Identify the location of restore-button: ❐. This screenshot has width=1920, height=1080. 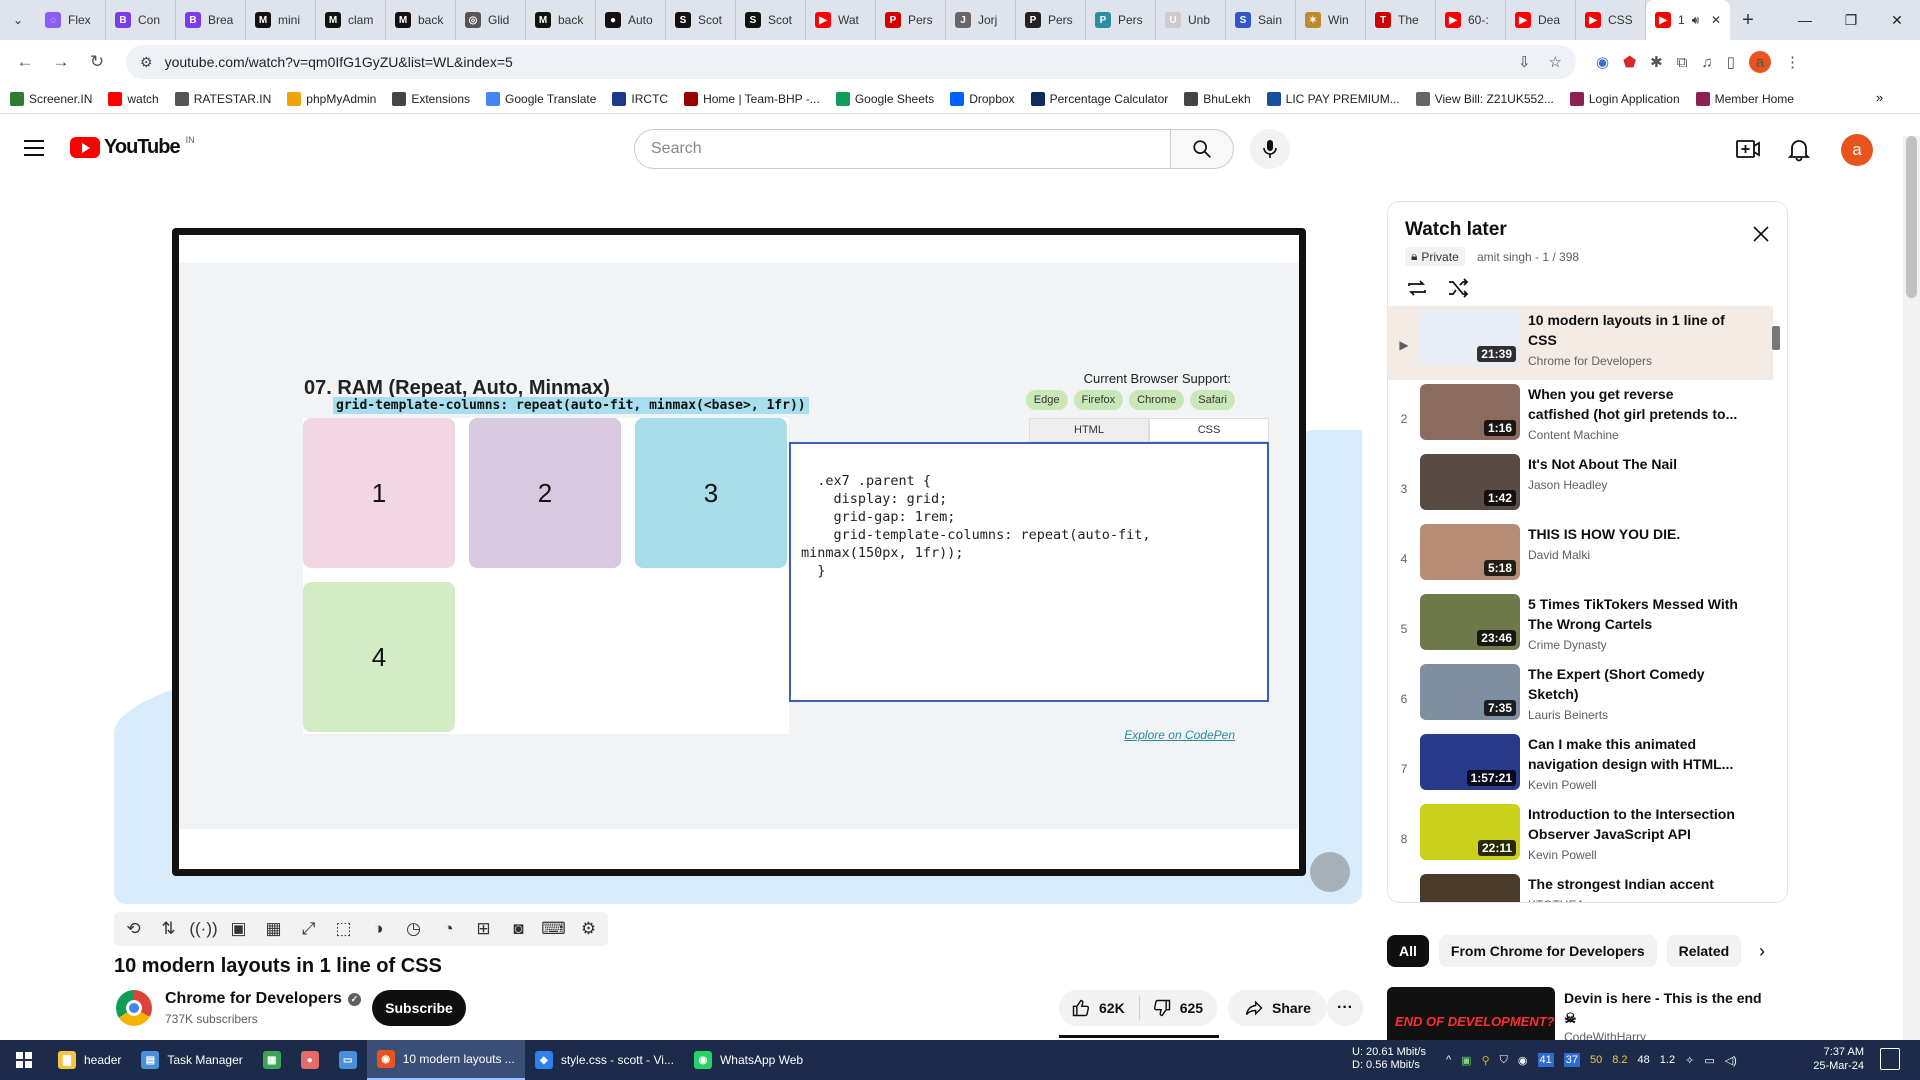
(1851, 20).